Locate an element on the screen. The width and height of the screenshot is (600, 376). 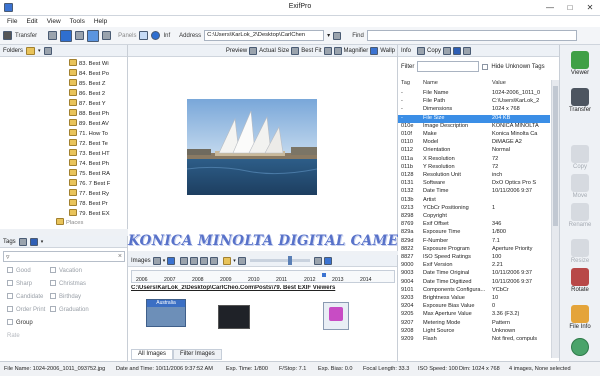
thumbnail-size-slider is located at coordinates (279, 260).